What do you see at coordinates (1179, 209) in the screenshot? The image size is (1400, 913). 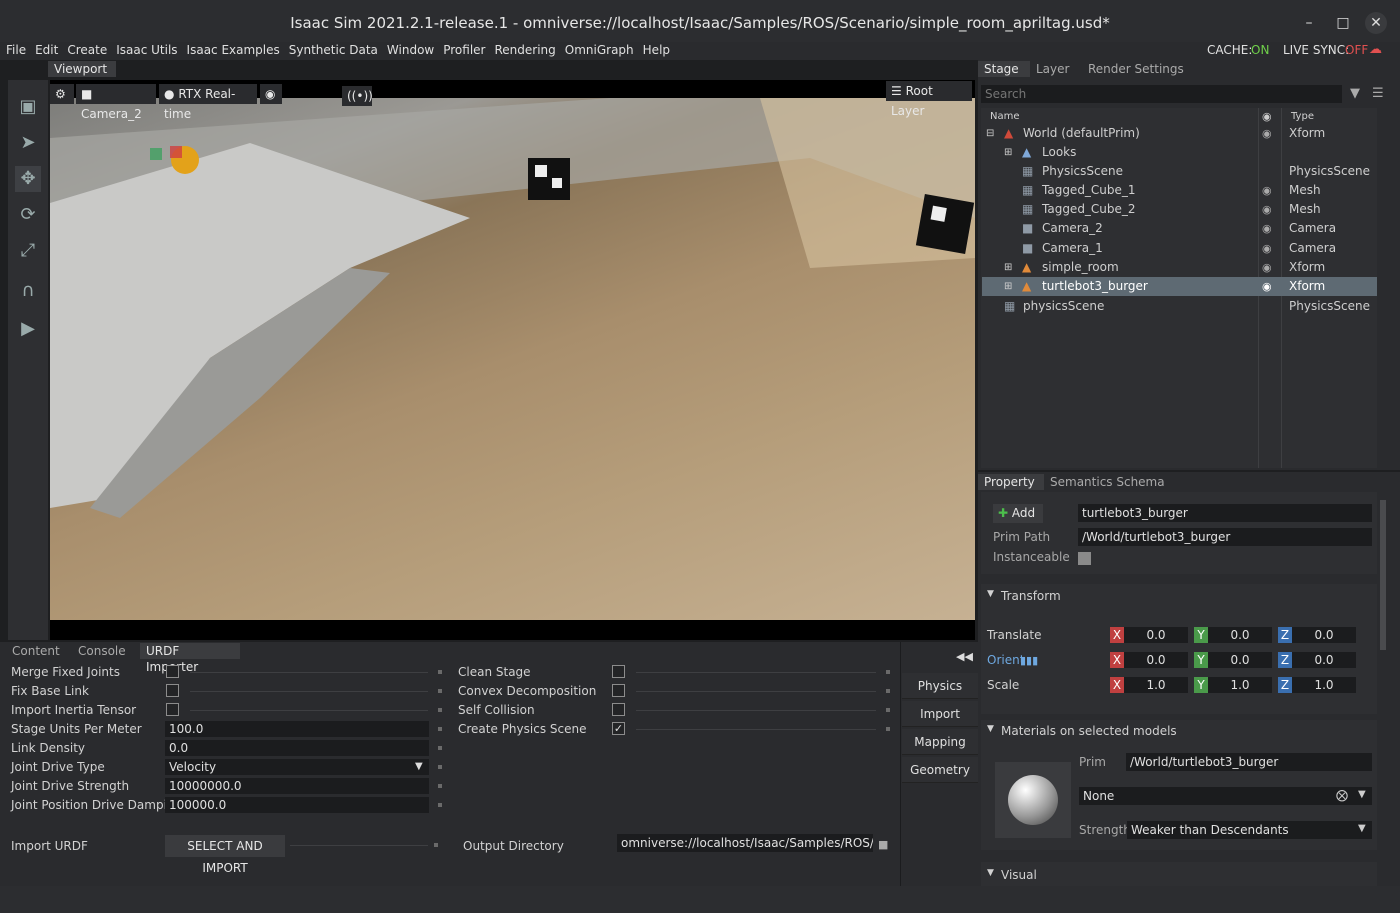 I see `tree-row-tagged-cube-2: ▦ Tagged_Cube_2 ◉ Mesh` at bounding box center [1179, 209].